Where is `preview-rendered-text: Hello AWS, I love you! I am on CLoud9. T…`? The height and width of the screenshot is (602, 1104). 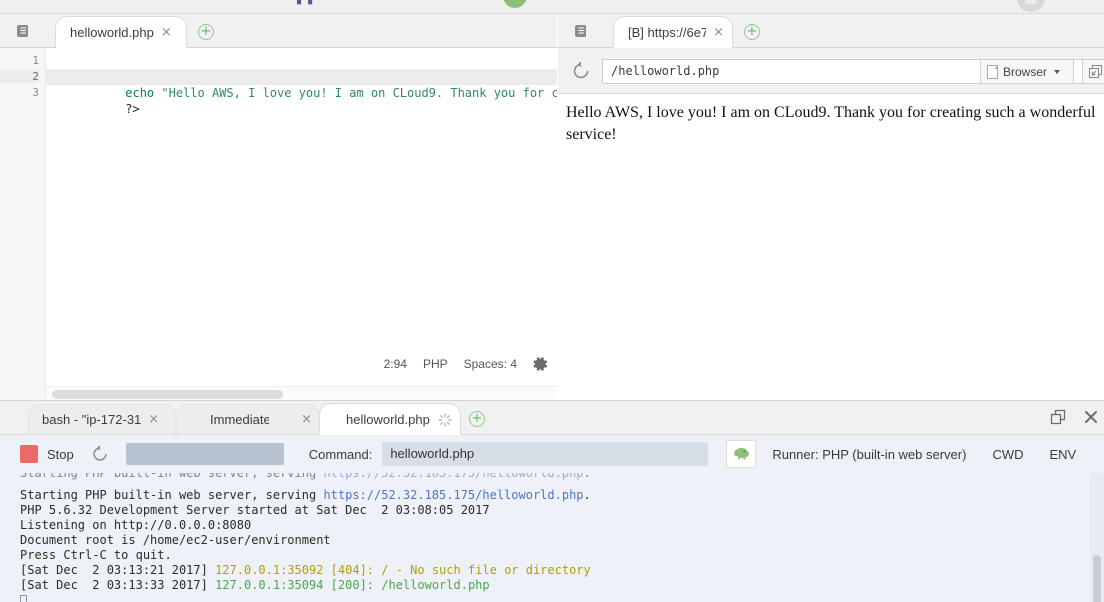 preview-rendered-text: Hello AWS, I love you! I am on CLoud9. T… is located at coordinates (831, 123).